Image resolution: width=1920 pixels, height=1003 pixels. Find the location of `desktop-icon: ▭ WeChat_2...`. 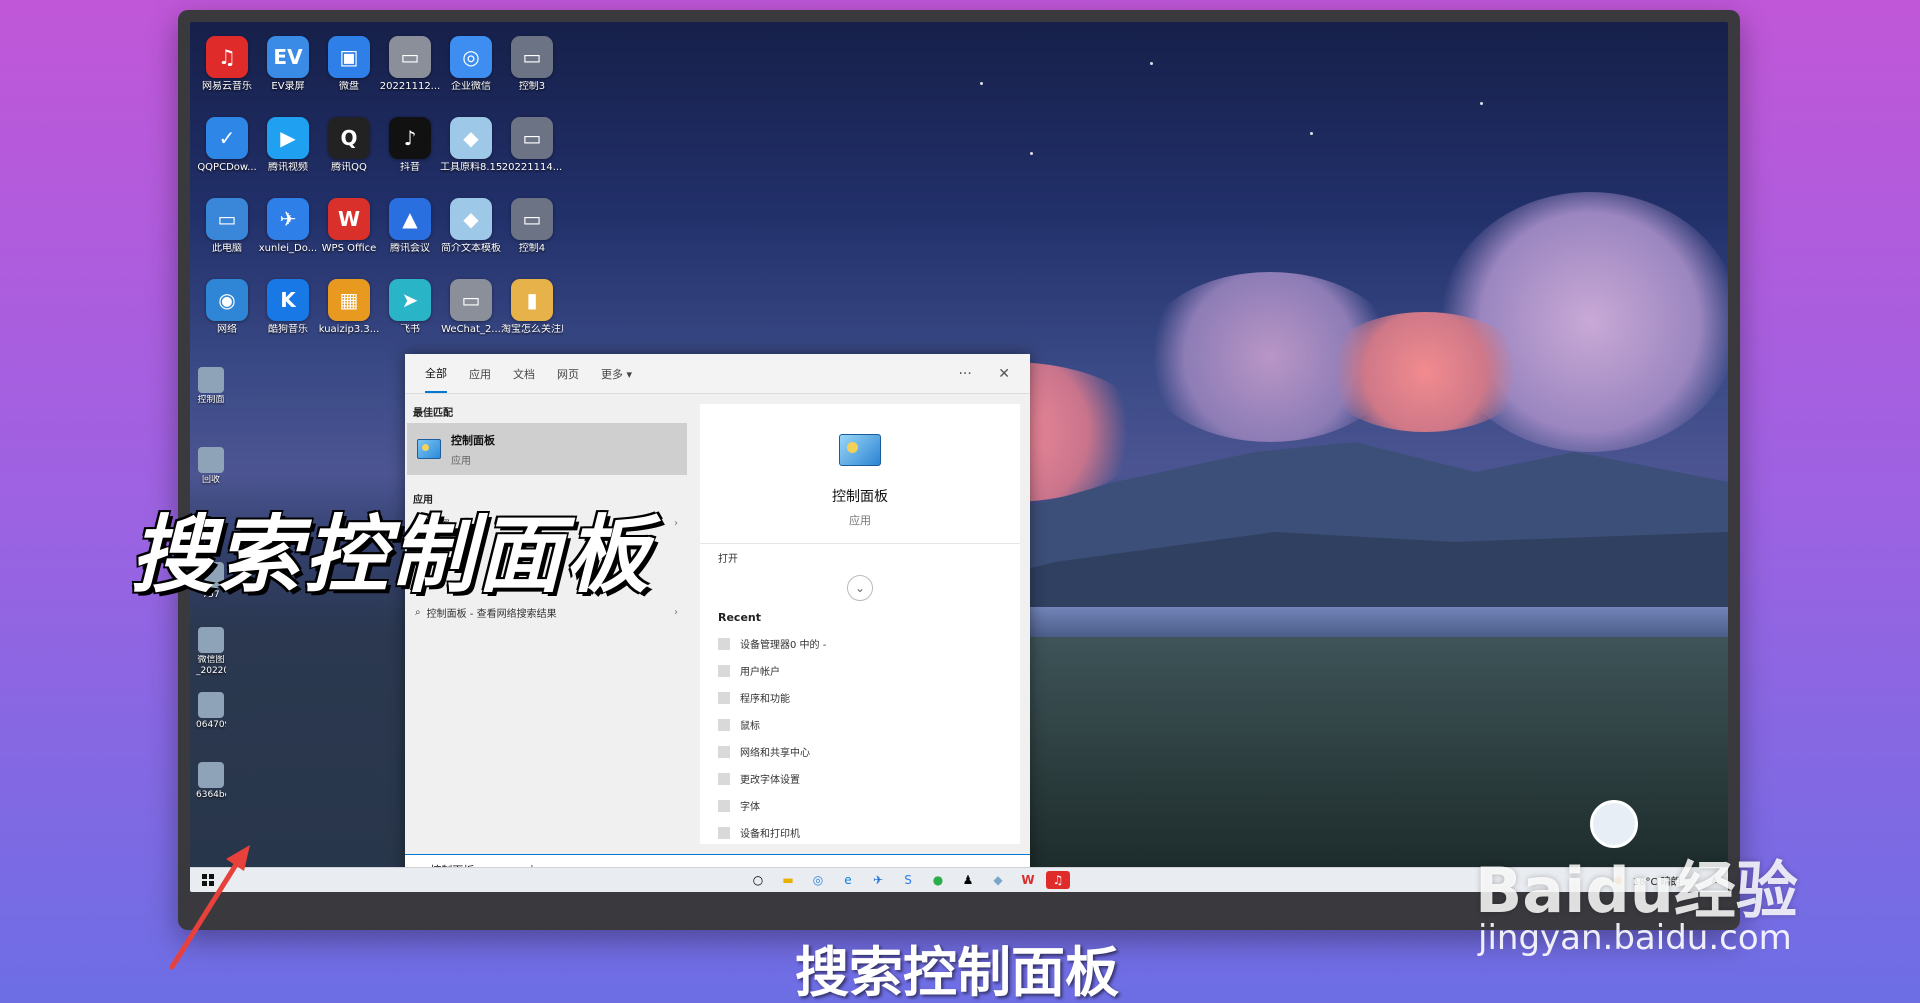

desktop-icon: ▭ WeChat_2... is located at coordinates (471, 308).